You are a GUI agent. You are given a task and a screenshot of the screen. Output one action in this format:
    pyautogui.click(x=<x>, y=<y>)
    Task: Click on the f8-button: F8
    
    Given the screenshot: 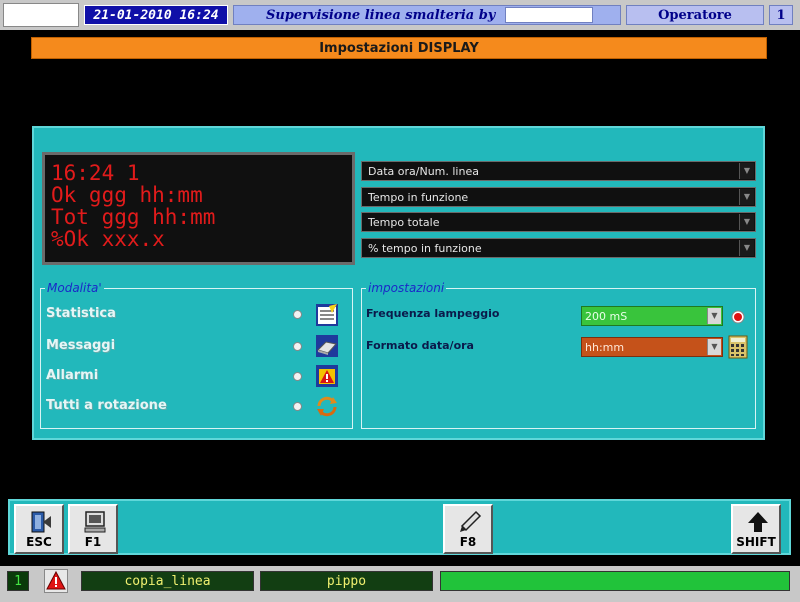 What is the action you would take?
    pyautogui.click(x=468, y=529)
    